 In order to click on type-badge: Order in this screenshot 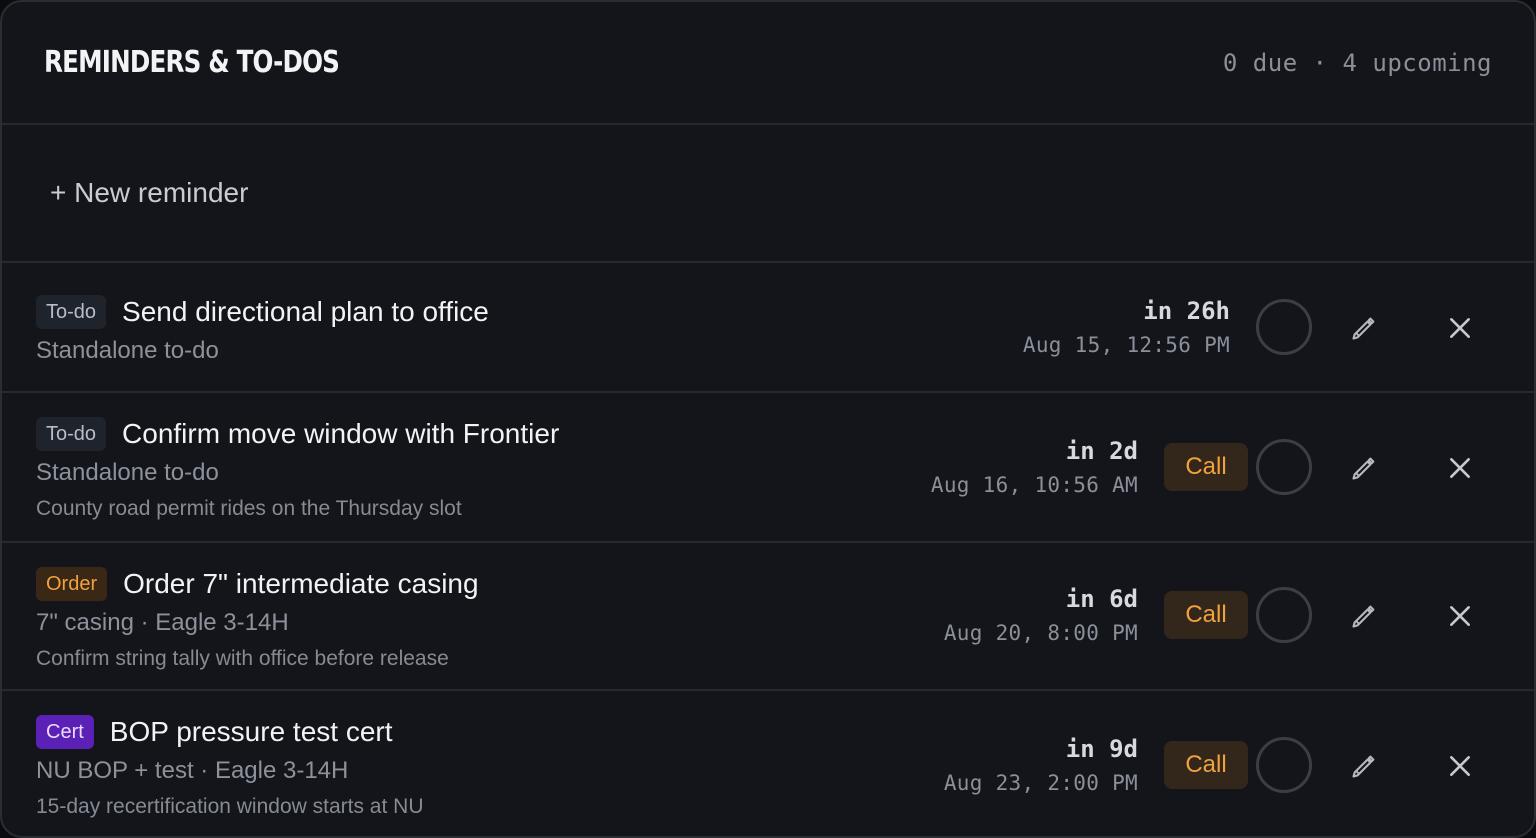, I will do `click(72, 584)`.